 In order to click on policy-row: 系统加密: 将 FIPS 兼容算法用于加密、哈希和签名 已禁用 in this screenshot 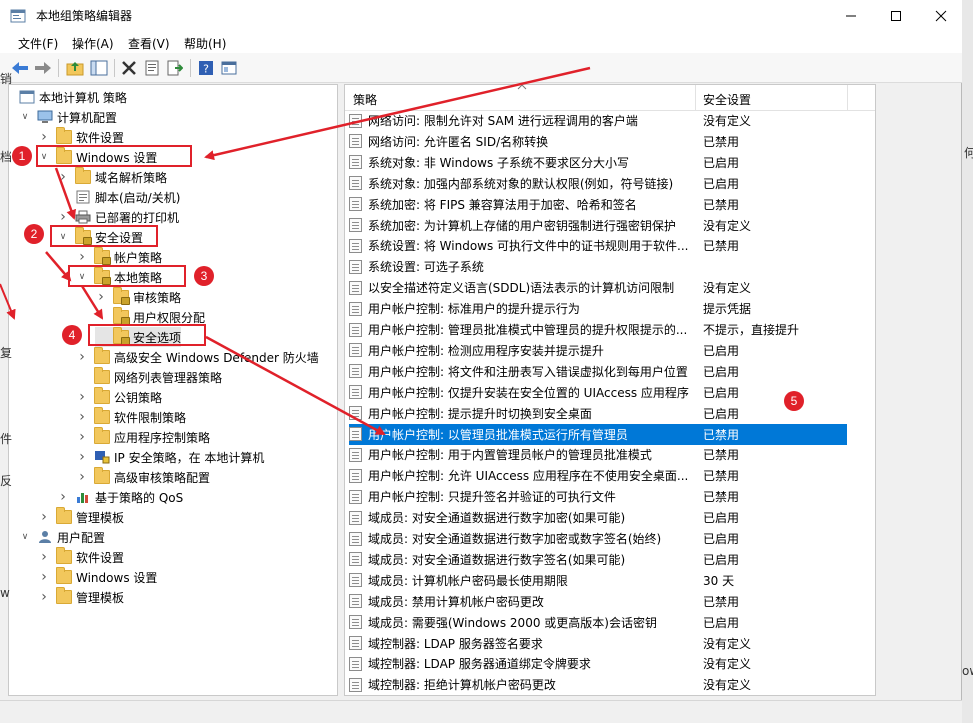, I will do `click(598, 204)`.